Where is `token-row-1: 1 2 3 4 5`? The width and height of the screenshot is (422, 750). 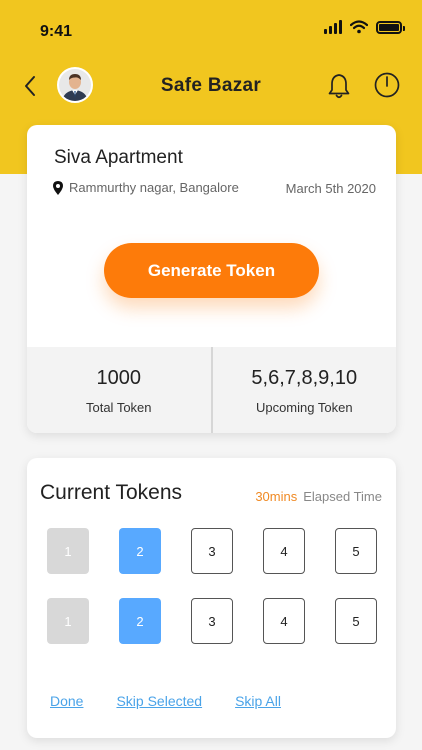 token-row-1: 1 2 3 4 5 is located at coordinates (212, 551).